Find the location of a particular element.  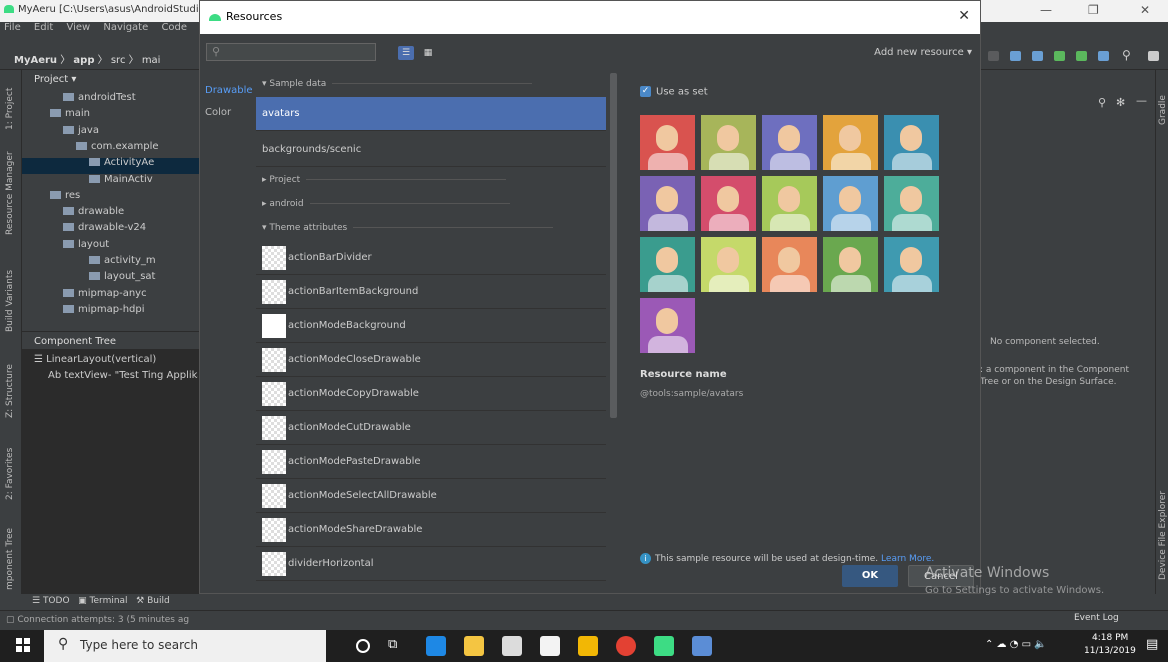

project-view-label: Project is located at coordinates (51, 79).